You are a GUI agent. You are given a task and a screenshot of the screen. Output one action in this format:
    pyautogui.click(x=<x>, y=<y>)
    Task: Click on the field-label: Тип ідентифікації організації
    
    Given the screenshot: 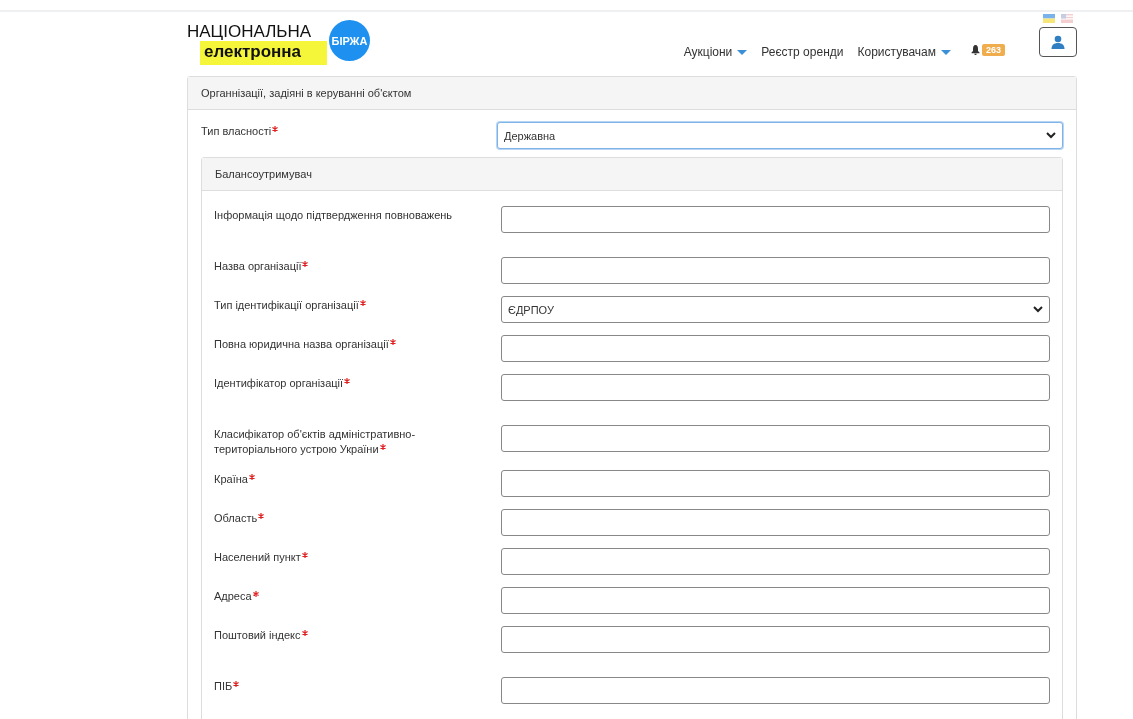 What is the action you would take?
    pyautogui.click(x=345, y=305)
    